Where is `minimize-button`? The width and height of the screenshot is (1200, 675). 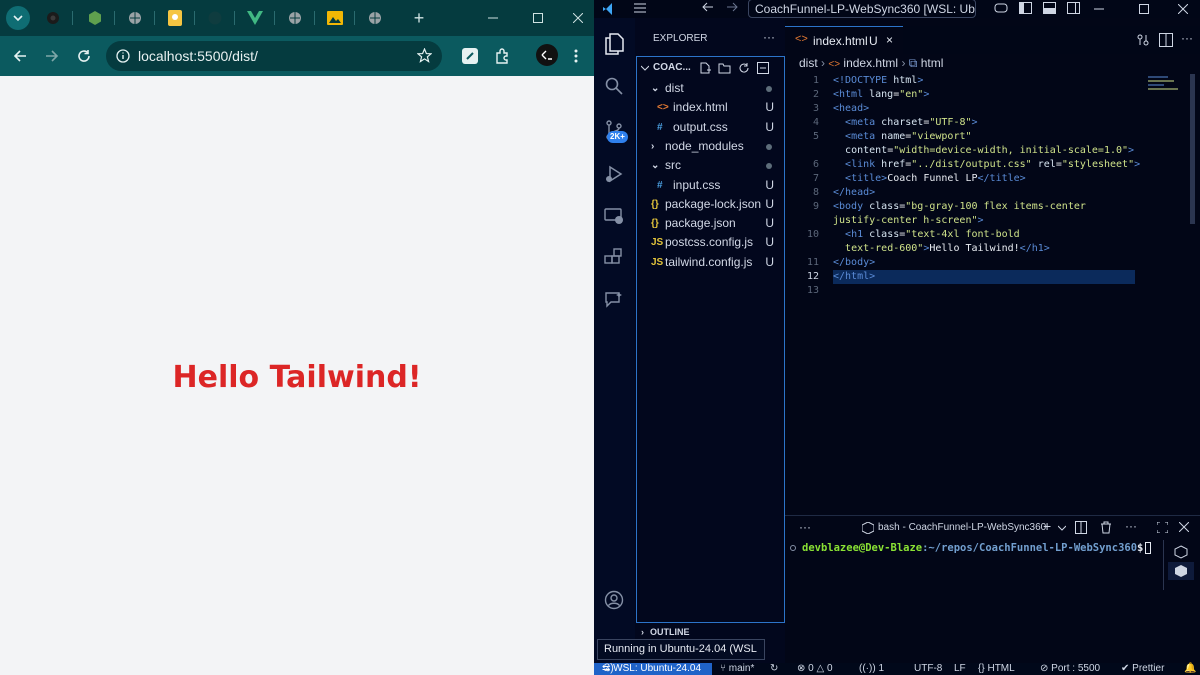 minimize-button is located at coordinates (493, 18).